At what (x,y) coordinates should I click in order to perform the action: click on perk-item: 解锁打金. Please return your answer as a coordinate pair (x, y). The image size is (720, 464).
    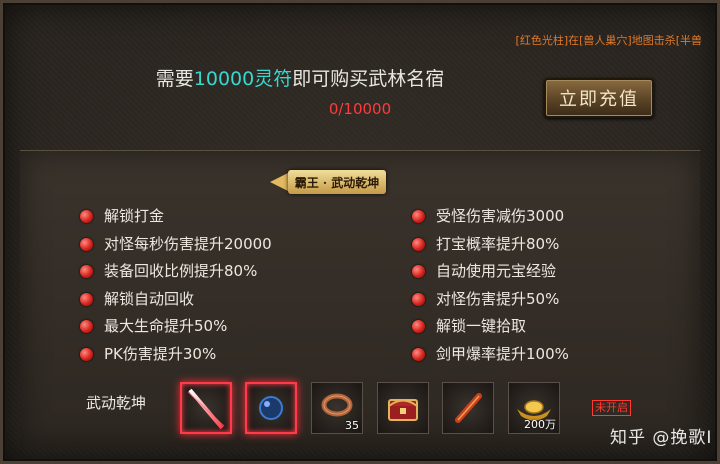
    Looking at the image, I should click on (176, 217).